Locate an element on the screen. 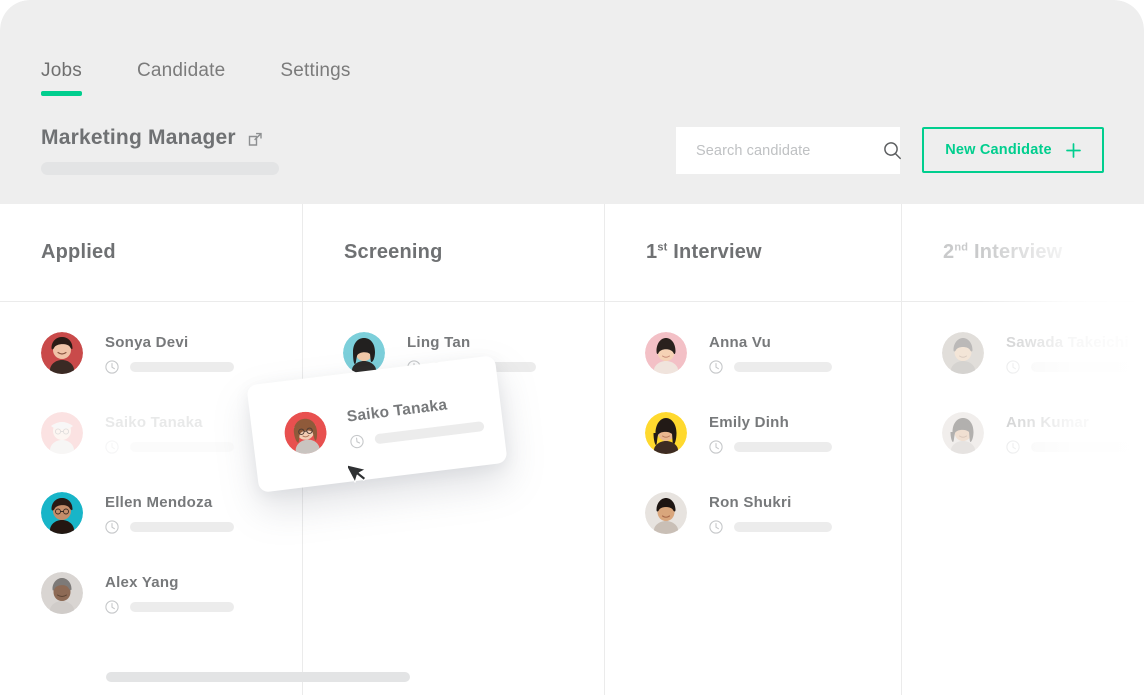 The image size is (1144, 695). tab-jobs: Jobs is located at coordinates (61, 78).